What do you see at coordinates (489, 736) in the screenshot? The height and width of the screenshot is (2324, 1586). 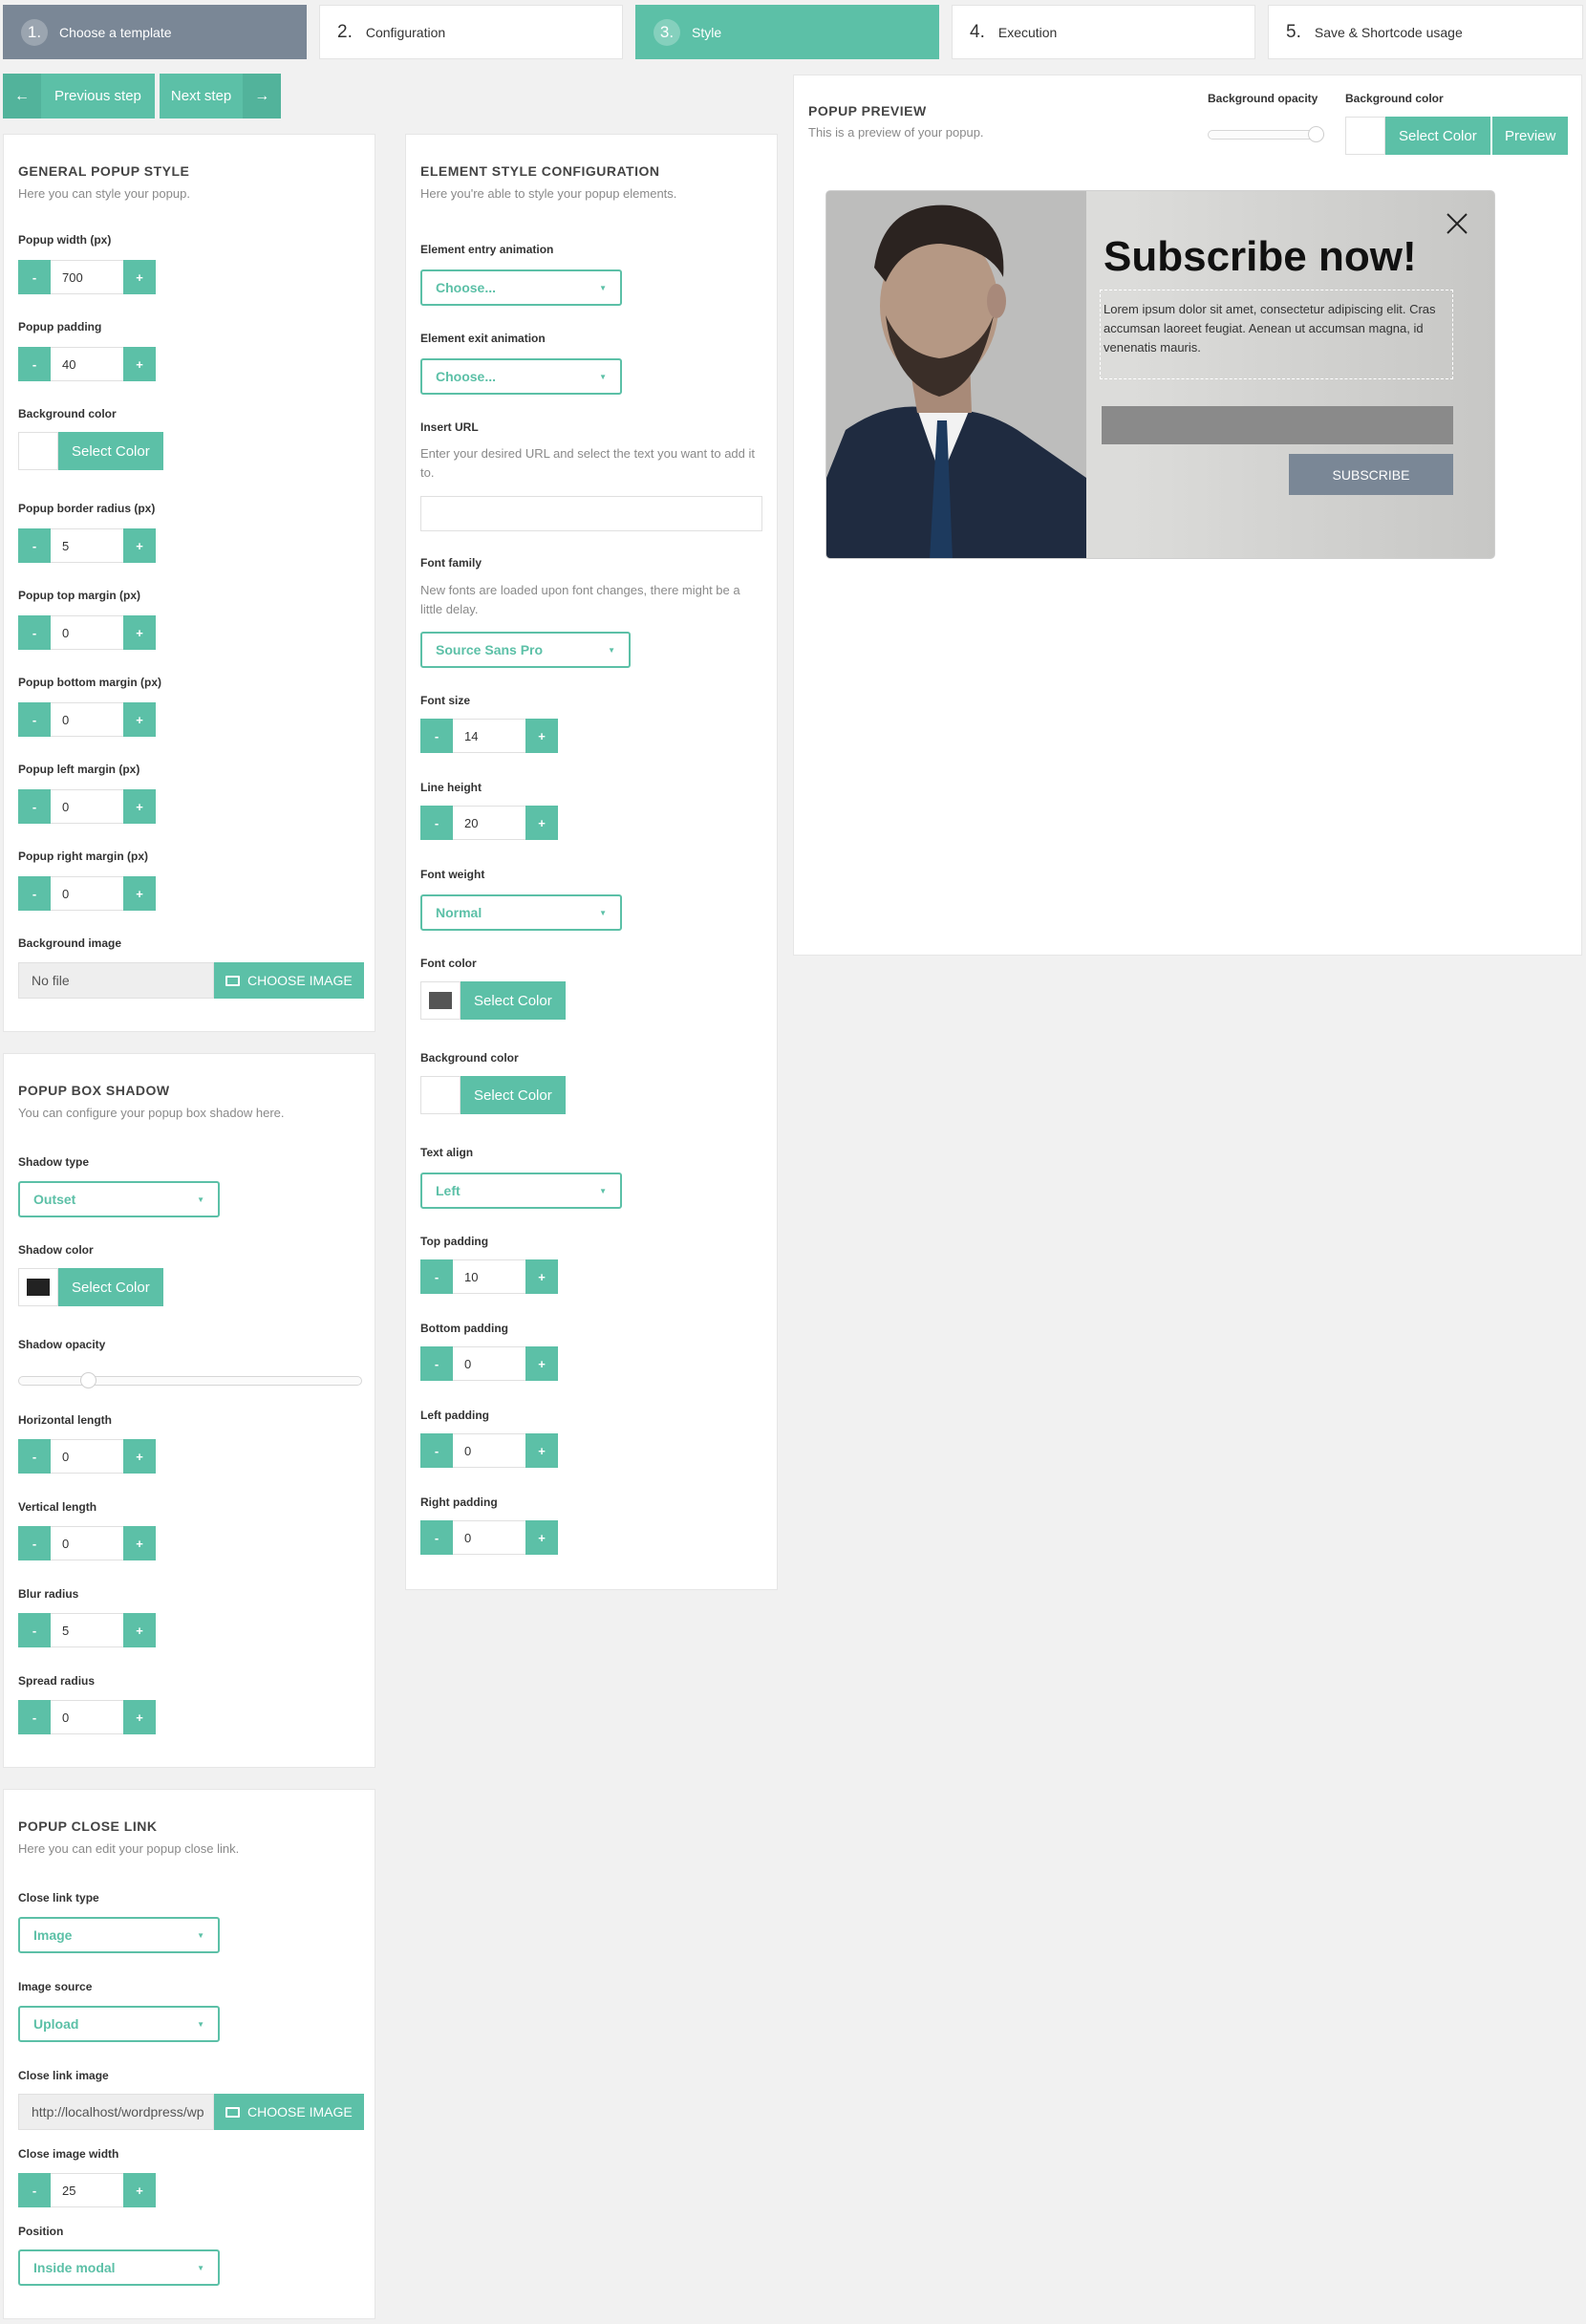 I see `font-size-input: 14` at bounding box center [489, 736].